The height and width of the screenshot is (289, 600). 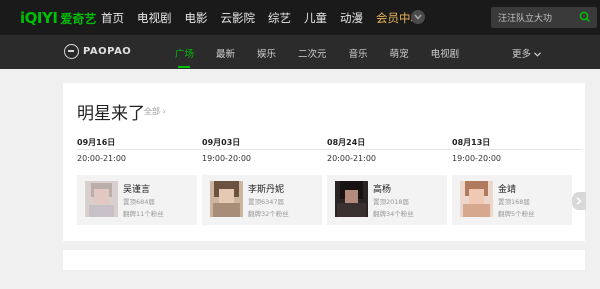 I want to click on paopao-logo: PAOPAO, so click(x=97, y=51).